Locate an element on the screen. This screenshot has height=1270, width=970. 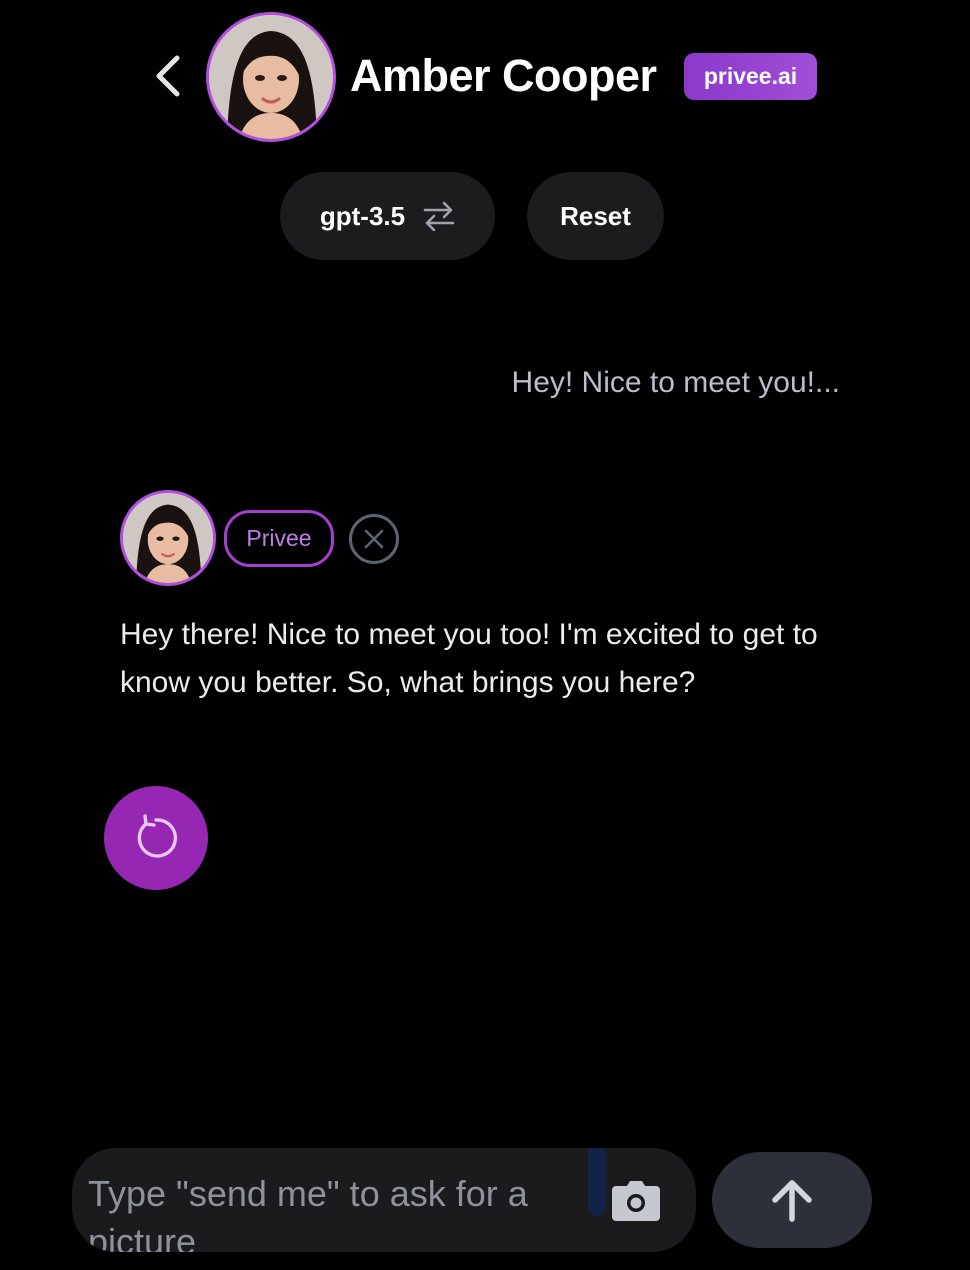
chevron-left-icon is located at coordinates (168, 76).